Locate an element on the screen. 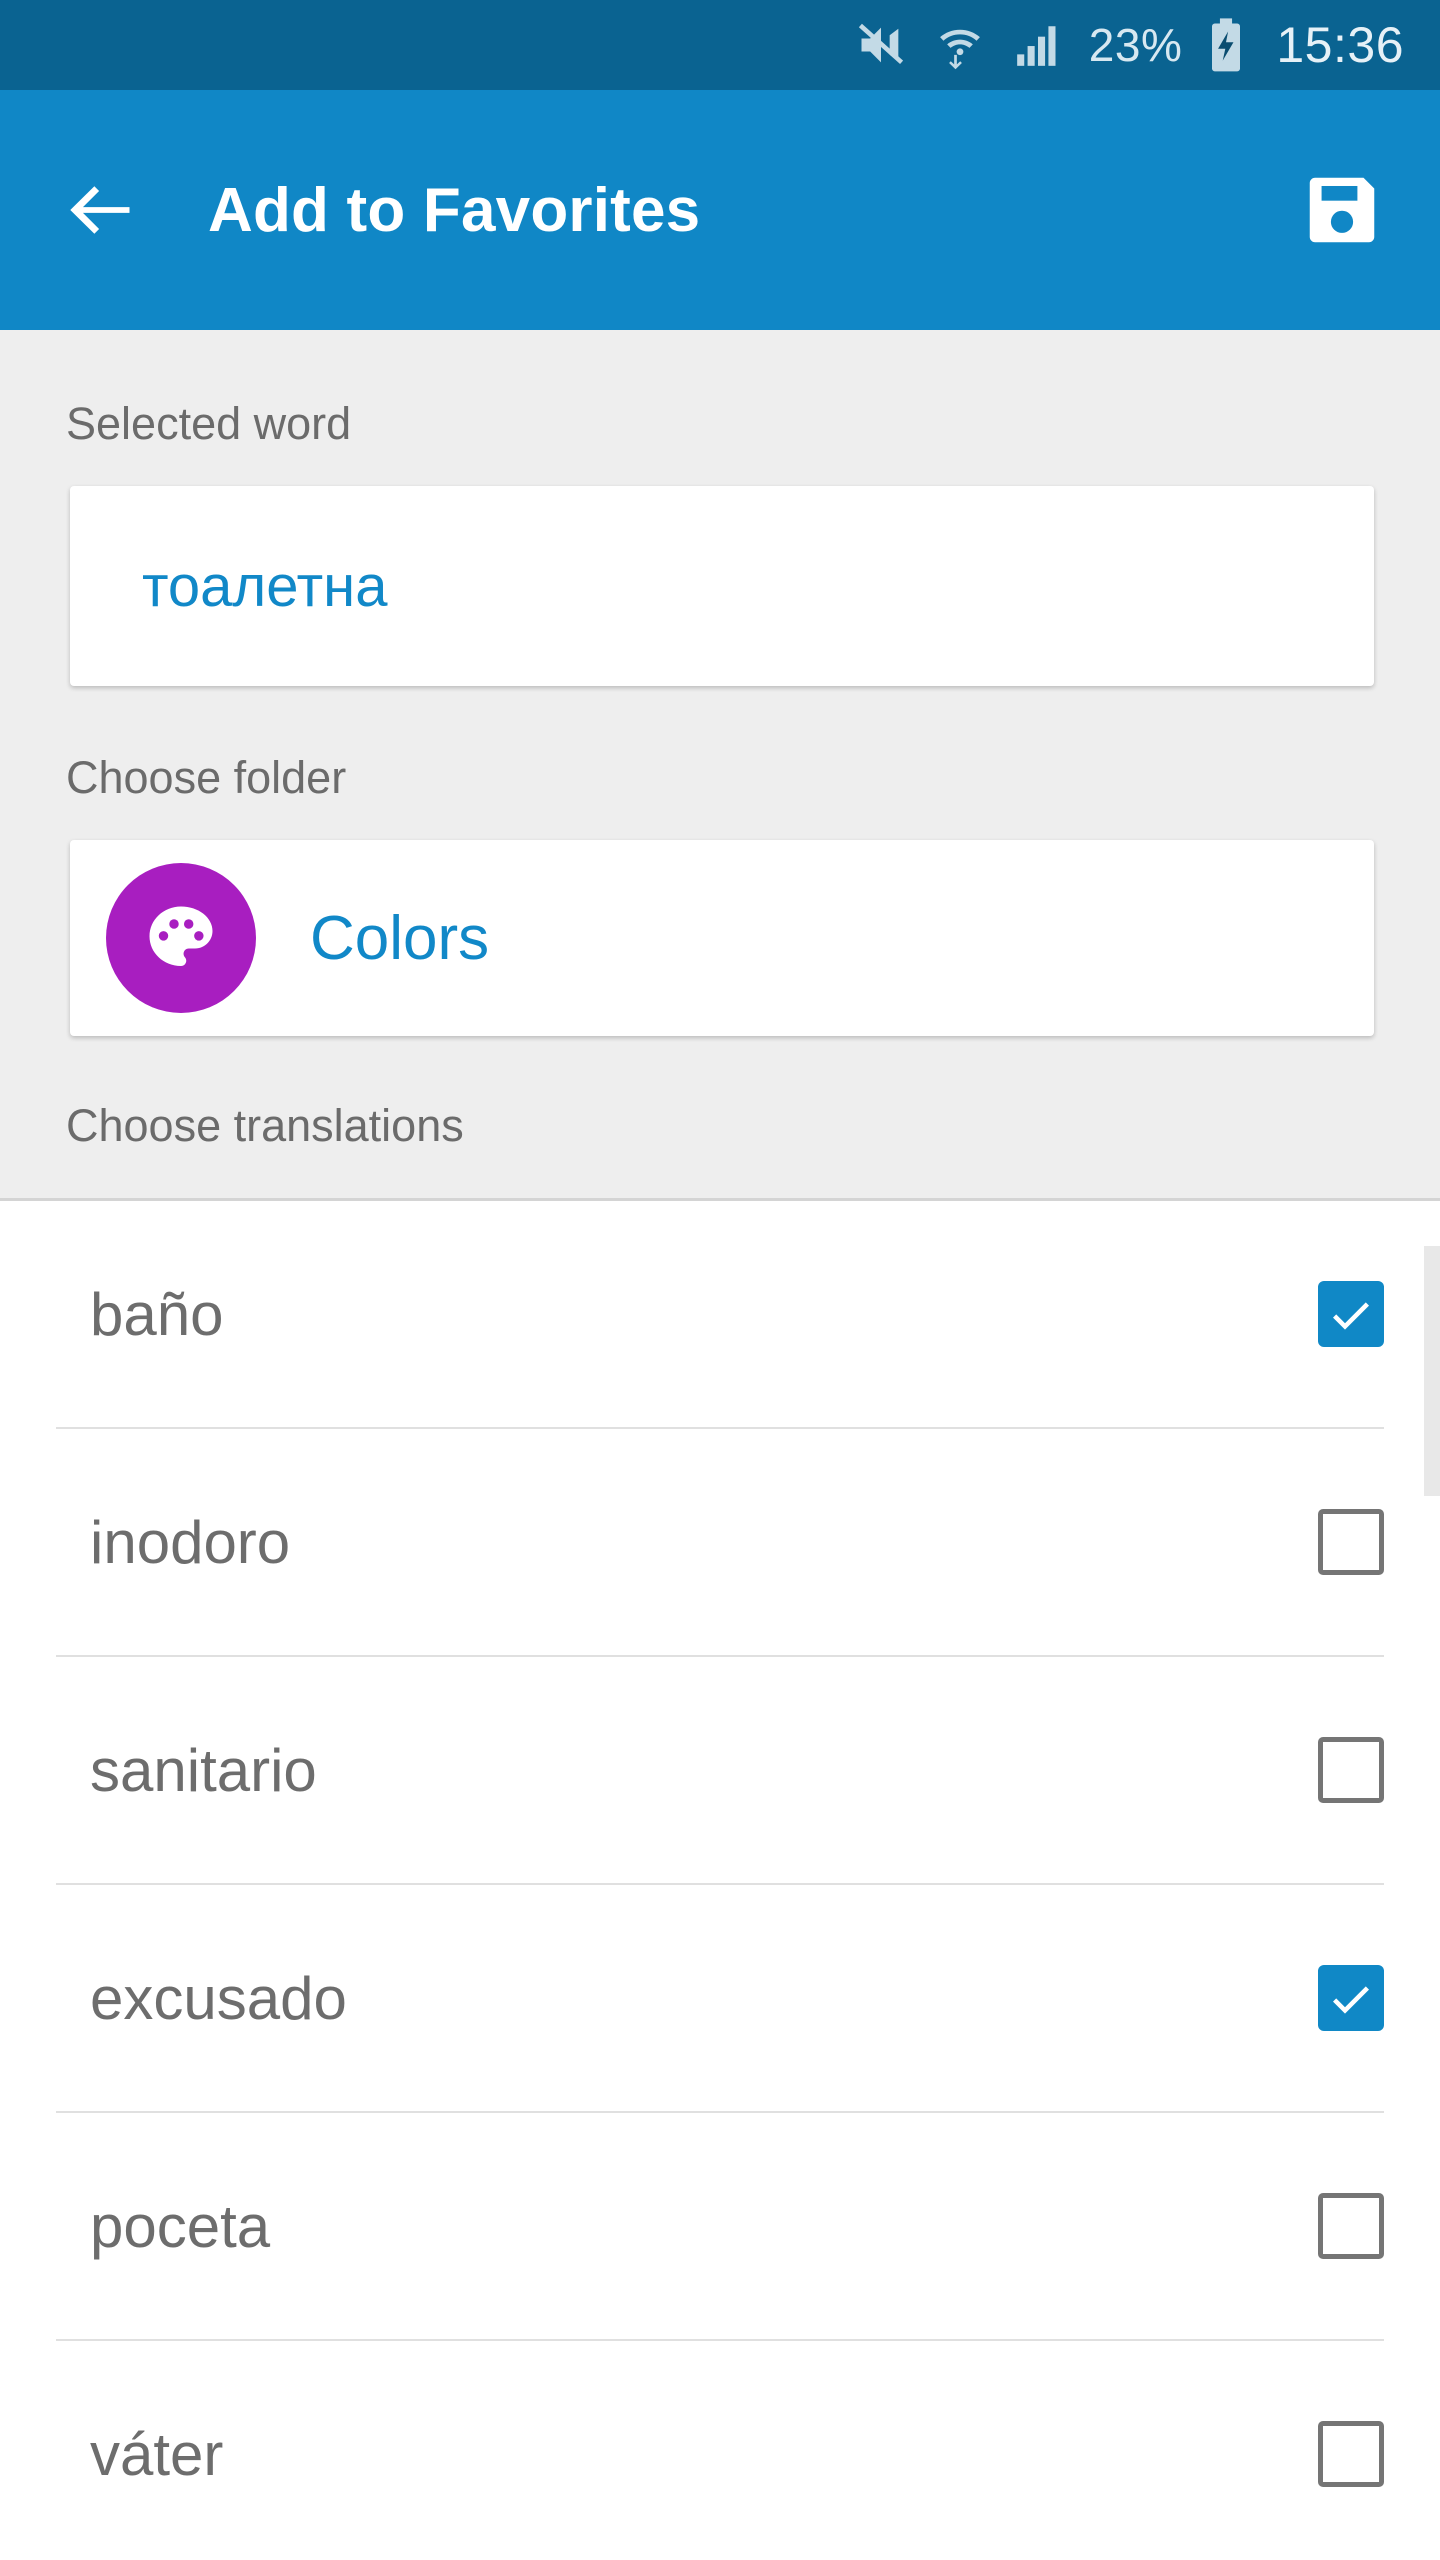 The image size is (1440, 2560). floppy-disk-save-icon is located at coordinates (1342, 210).